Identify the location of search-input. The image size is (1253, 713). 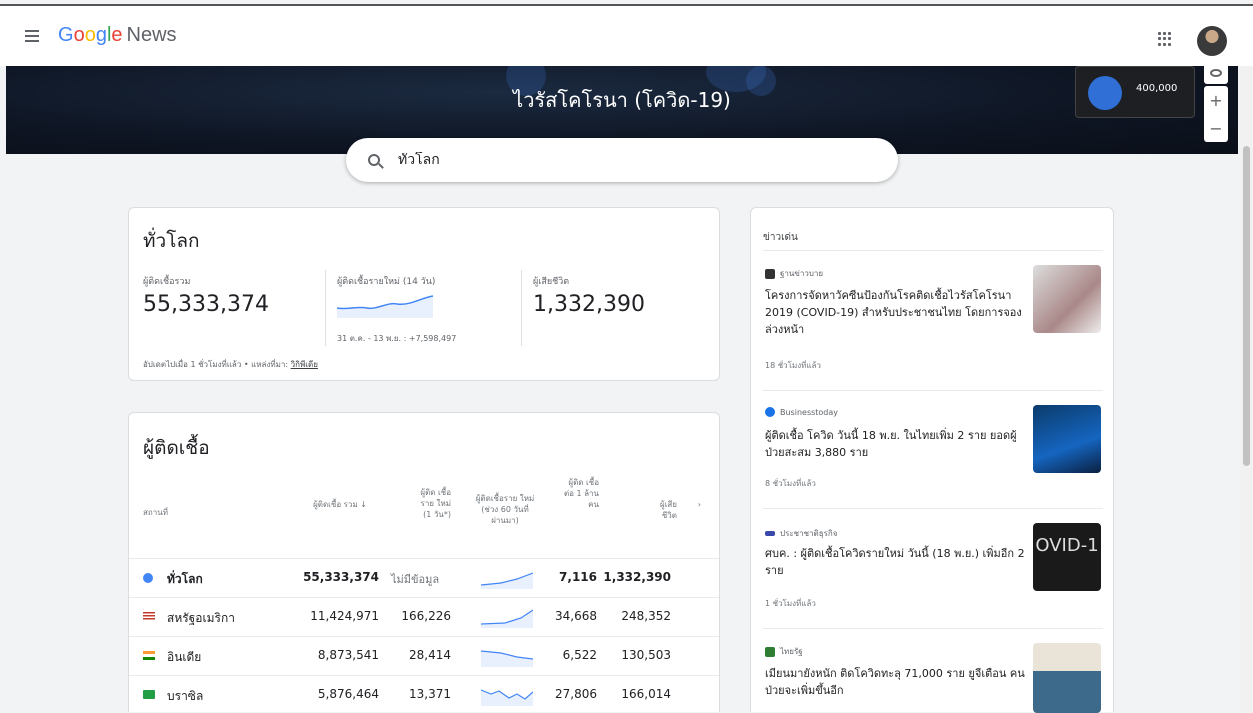
(598, 160).